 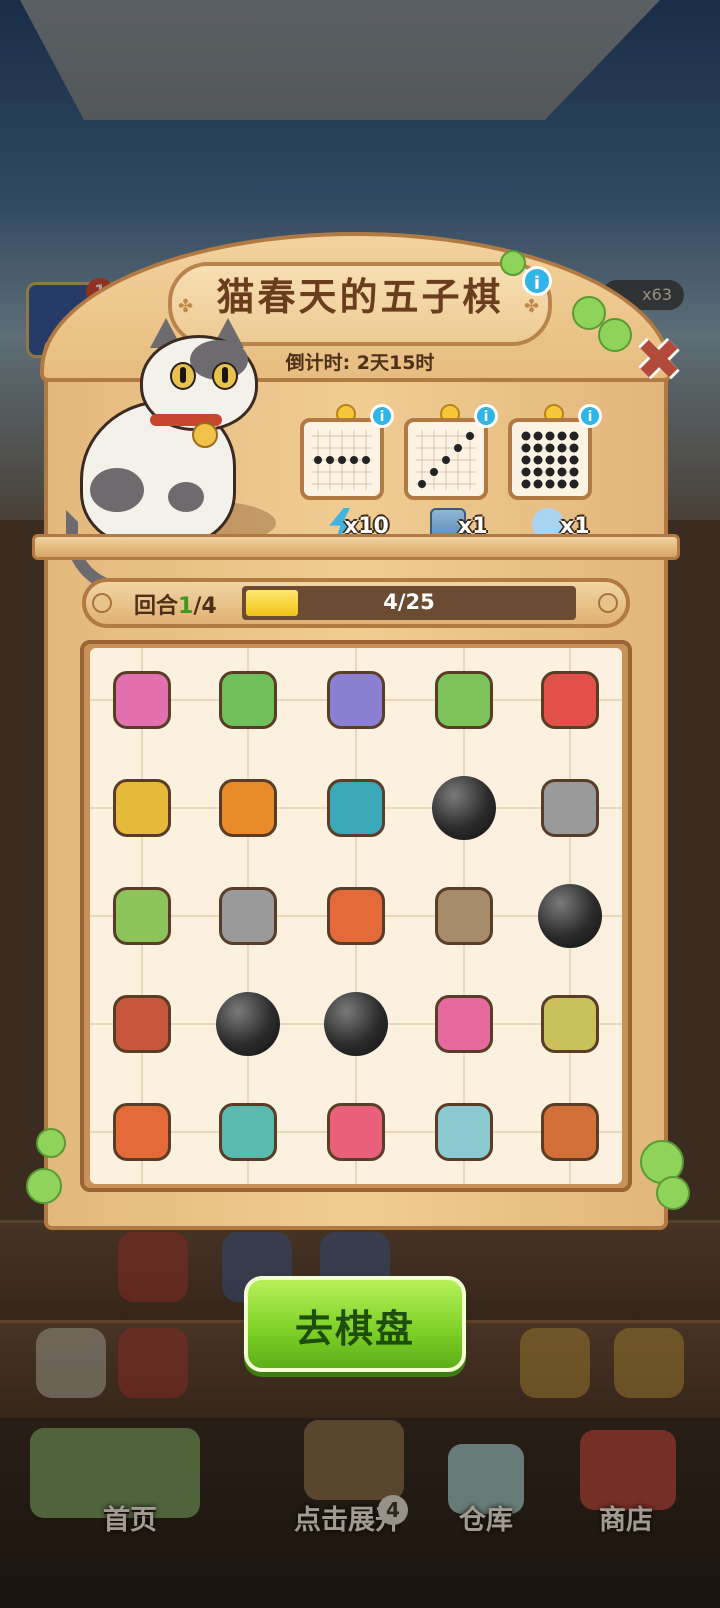 I want to click on pattern-card-horizontal, so click(x=342, y=459).